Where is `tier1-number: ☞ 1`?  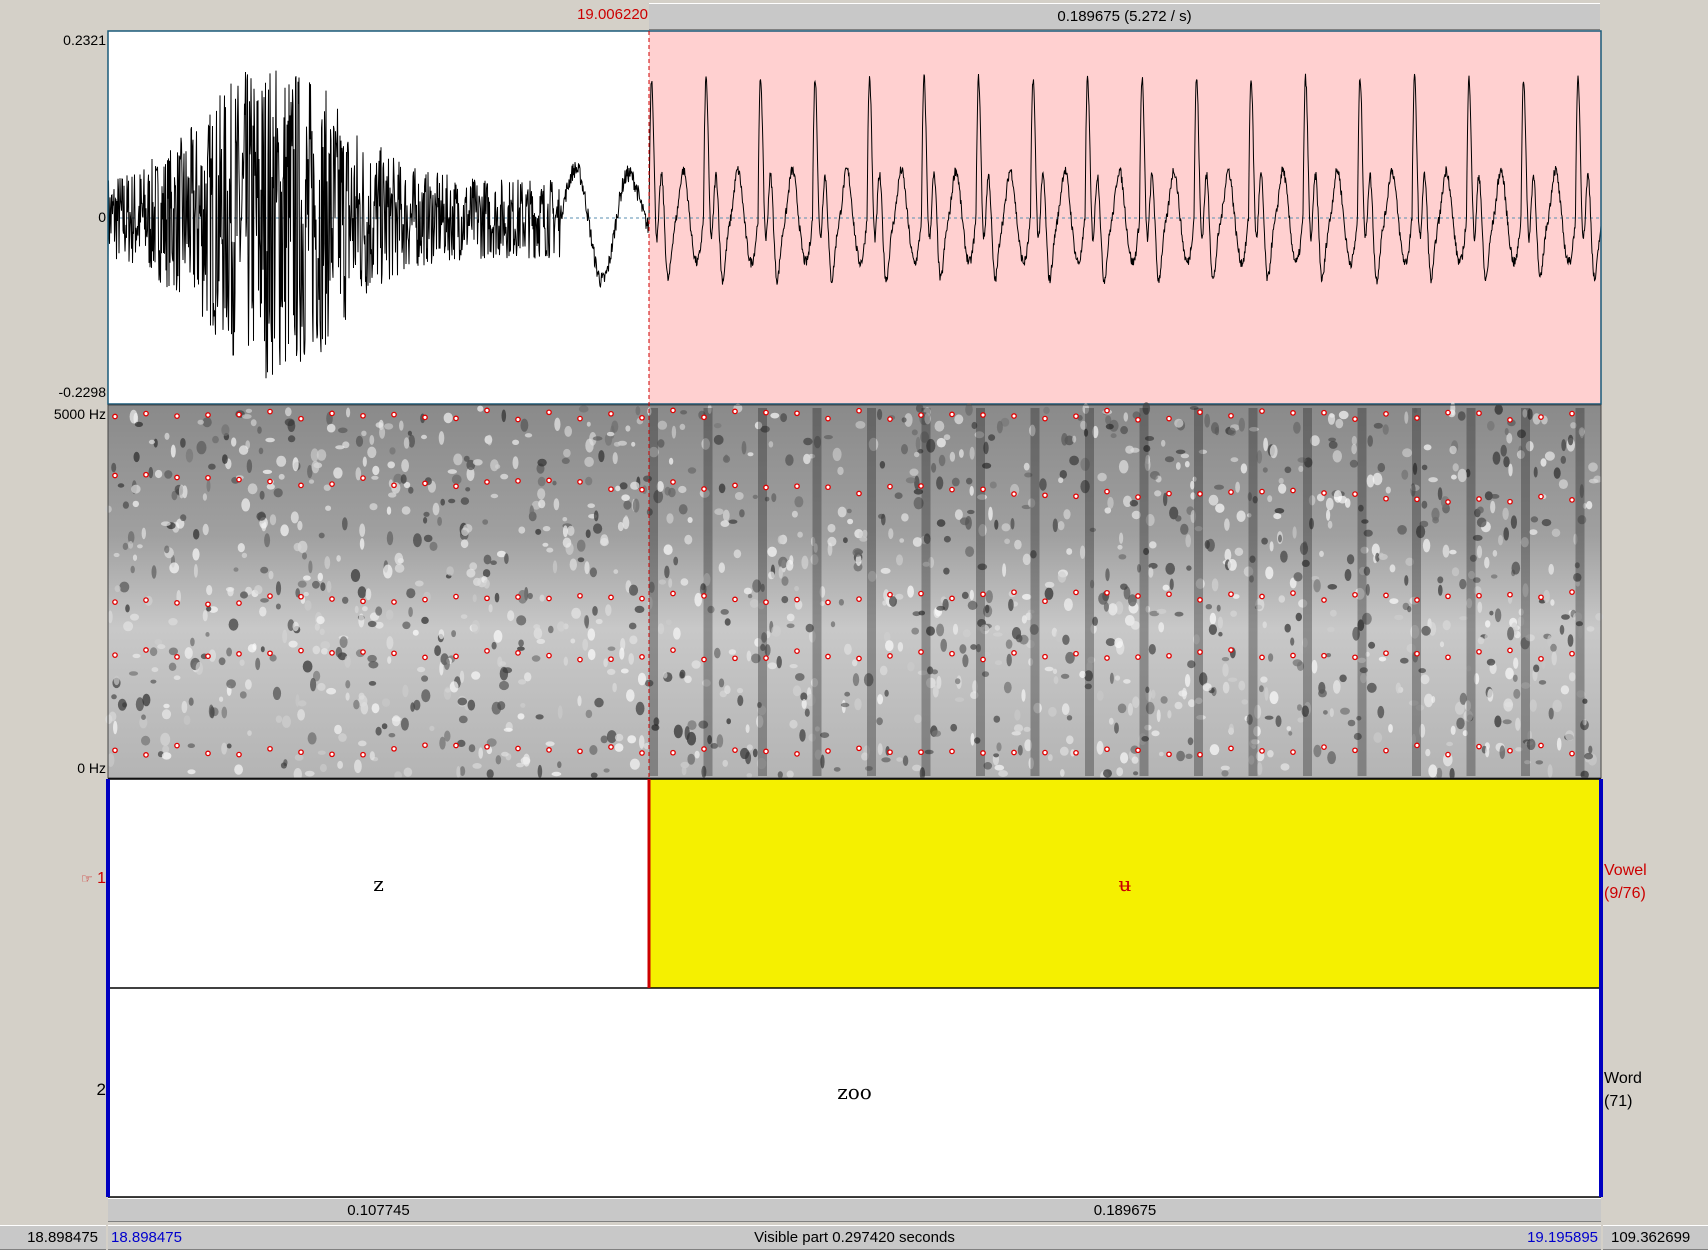 tier1-number: ☞ 1 is located at coordinates (83, 879).